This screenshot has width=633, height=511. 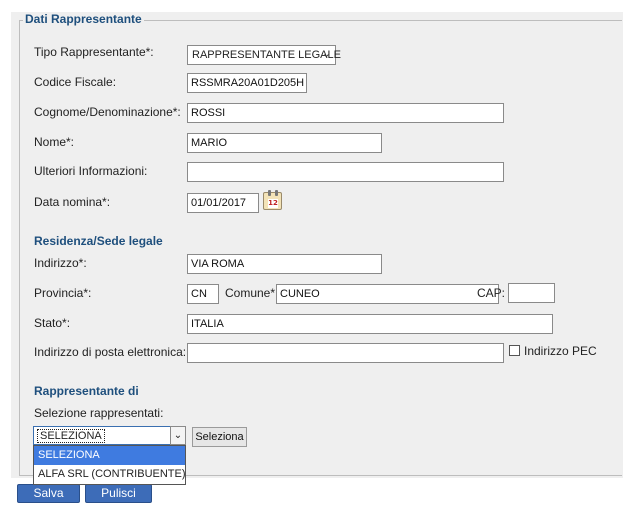 What do you see at coordinates (107, 112) in the screenshot?
I see `cognome-label: Cognome/Denominazione*:` at bounding box center [107, 112].